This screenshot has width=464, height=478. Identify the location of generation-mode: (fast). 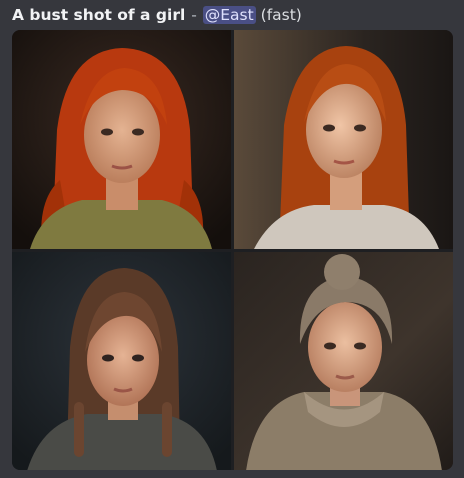
(281, 15).